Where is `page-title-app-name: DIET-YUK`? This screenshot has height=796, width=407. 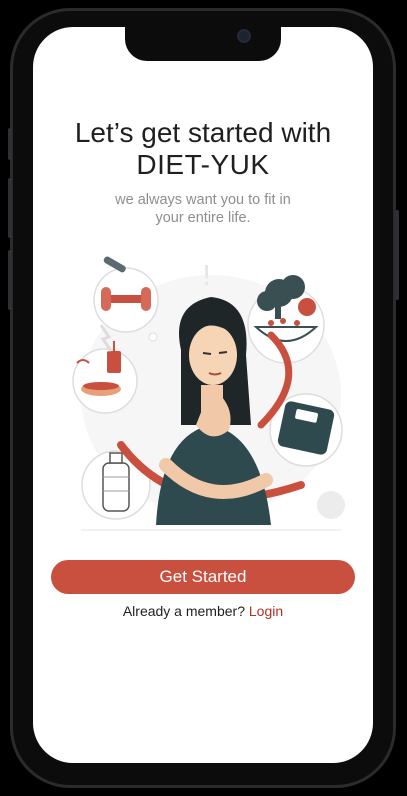
page-title-app-name: DIET-YUK is located at coordinates (203, 164).